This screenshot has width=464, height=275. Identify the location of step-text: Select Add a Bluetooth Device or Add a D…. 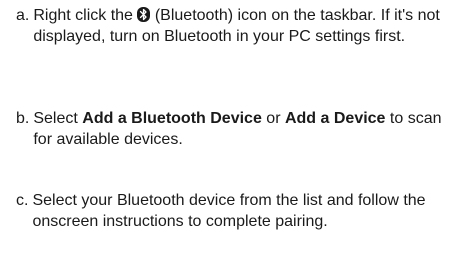
(242, 129).